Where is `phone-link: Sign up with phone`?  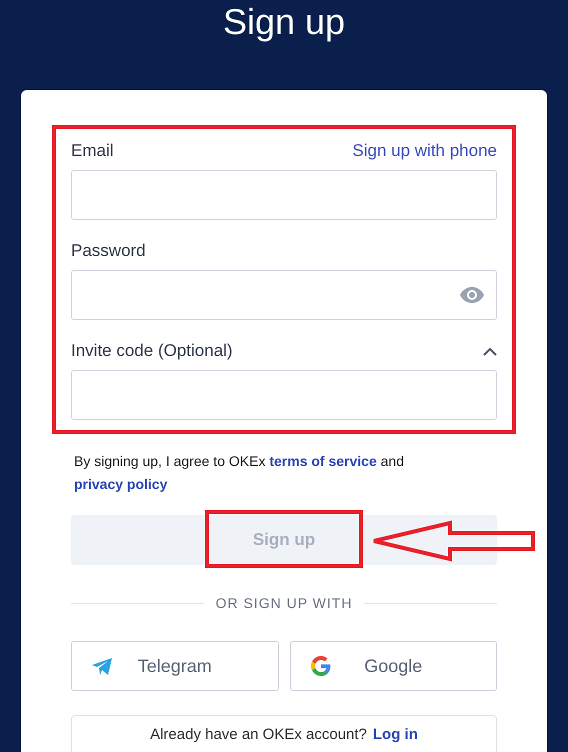
phone-link: Sign up with phone is located at coordinates (424, 151).